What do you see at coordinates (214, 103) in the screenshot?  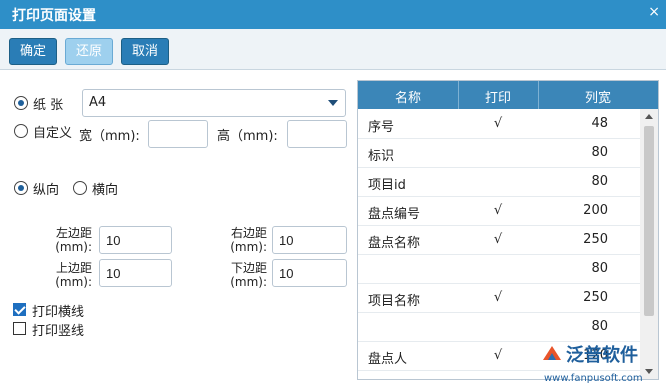 I see `paper-select: A4` at bounding box center [214, 103].